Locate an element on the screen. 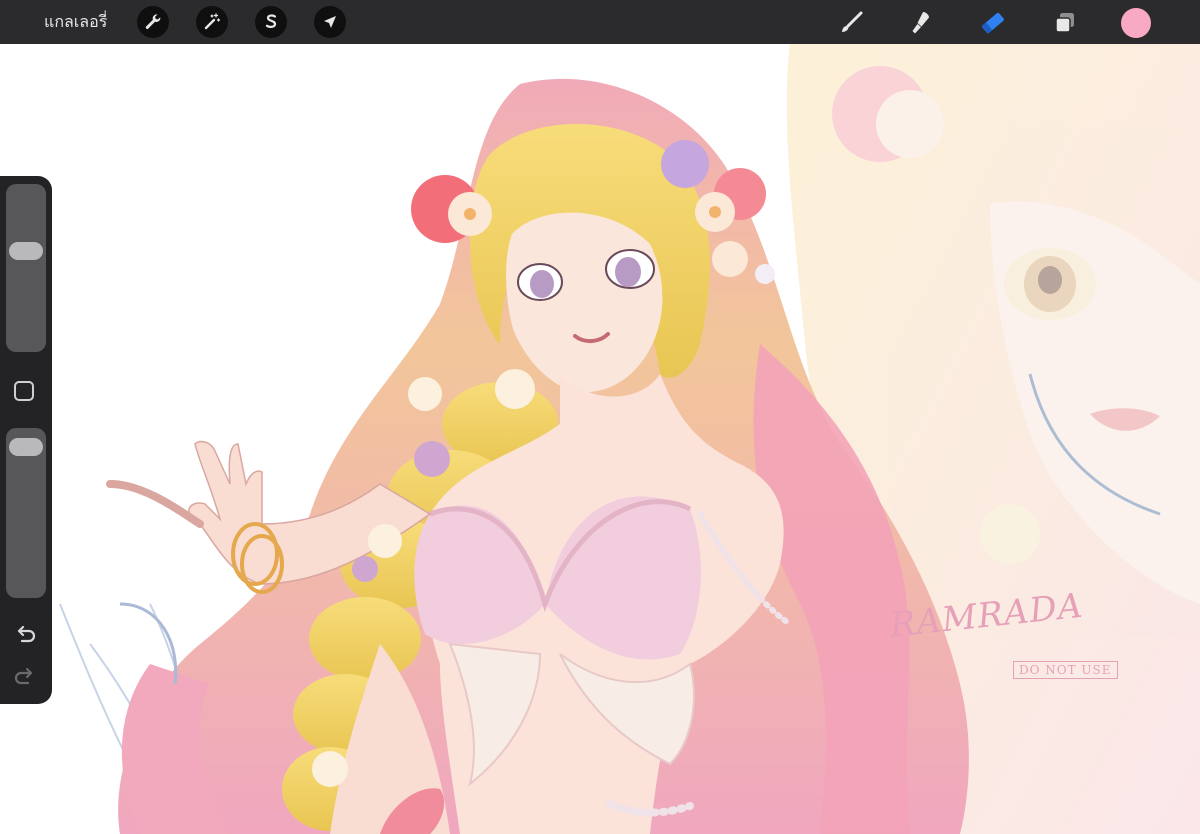  undo-button is located at coordinates (25, 635).